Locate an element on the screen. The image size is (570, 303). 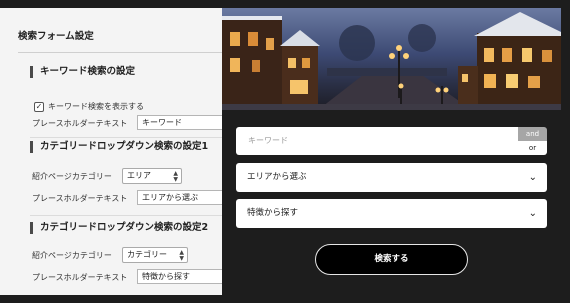
show-keyword-checkbox: ✓ is located at coordinates (39, 107).